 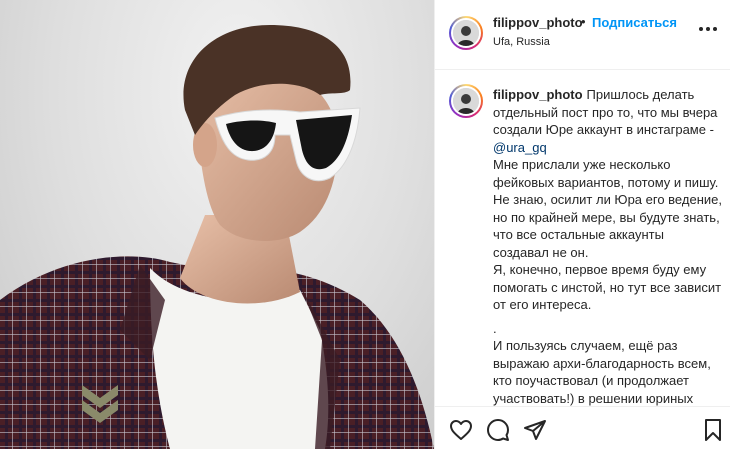 I want to click on avatar, so click(x=466, y=33).